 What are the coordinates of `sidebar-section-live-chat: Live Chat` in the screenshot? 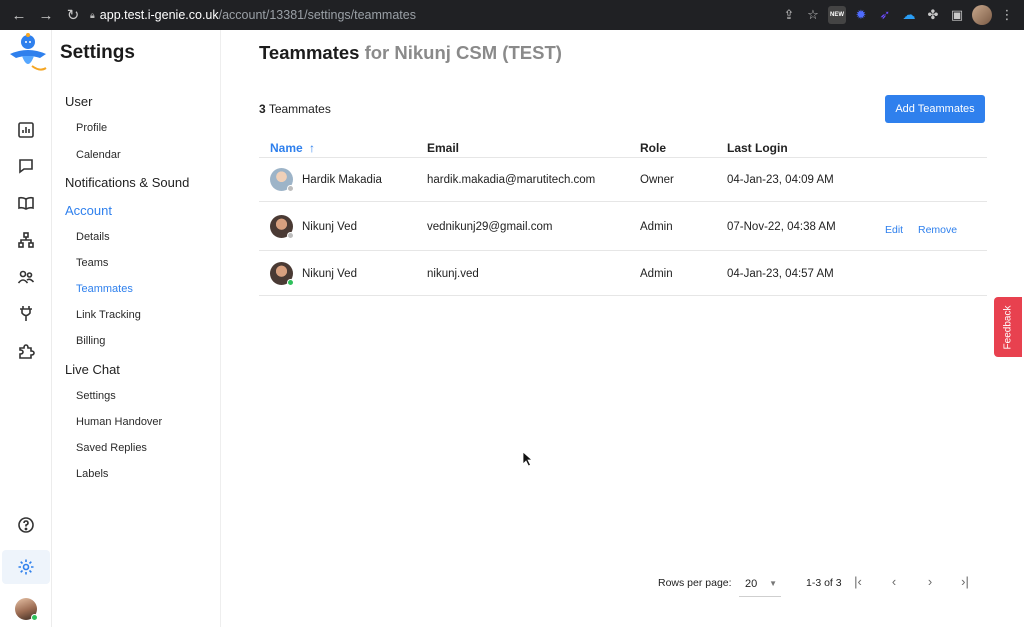 It's located at (92, 369).